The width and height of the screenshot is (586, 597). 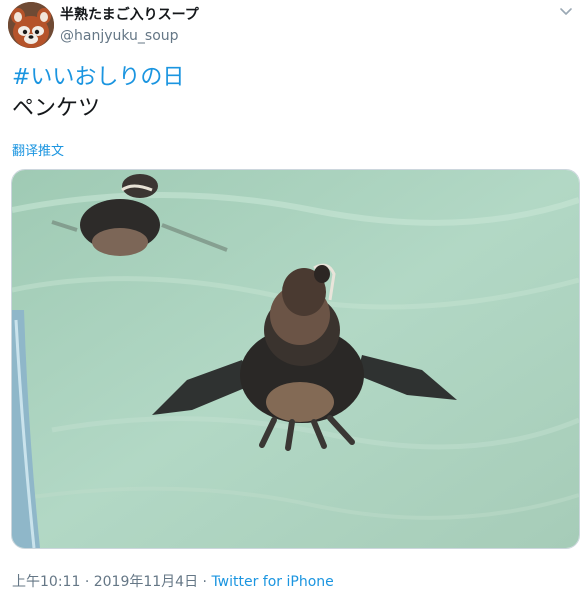 What do you see at coordinates (56, 108) in the screenshot?
I see `tweet-body: ペンケツ` at bounding box center [56, 108].